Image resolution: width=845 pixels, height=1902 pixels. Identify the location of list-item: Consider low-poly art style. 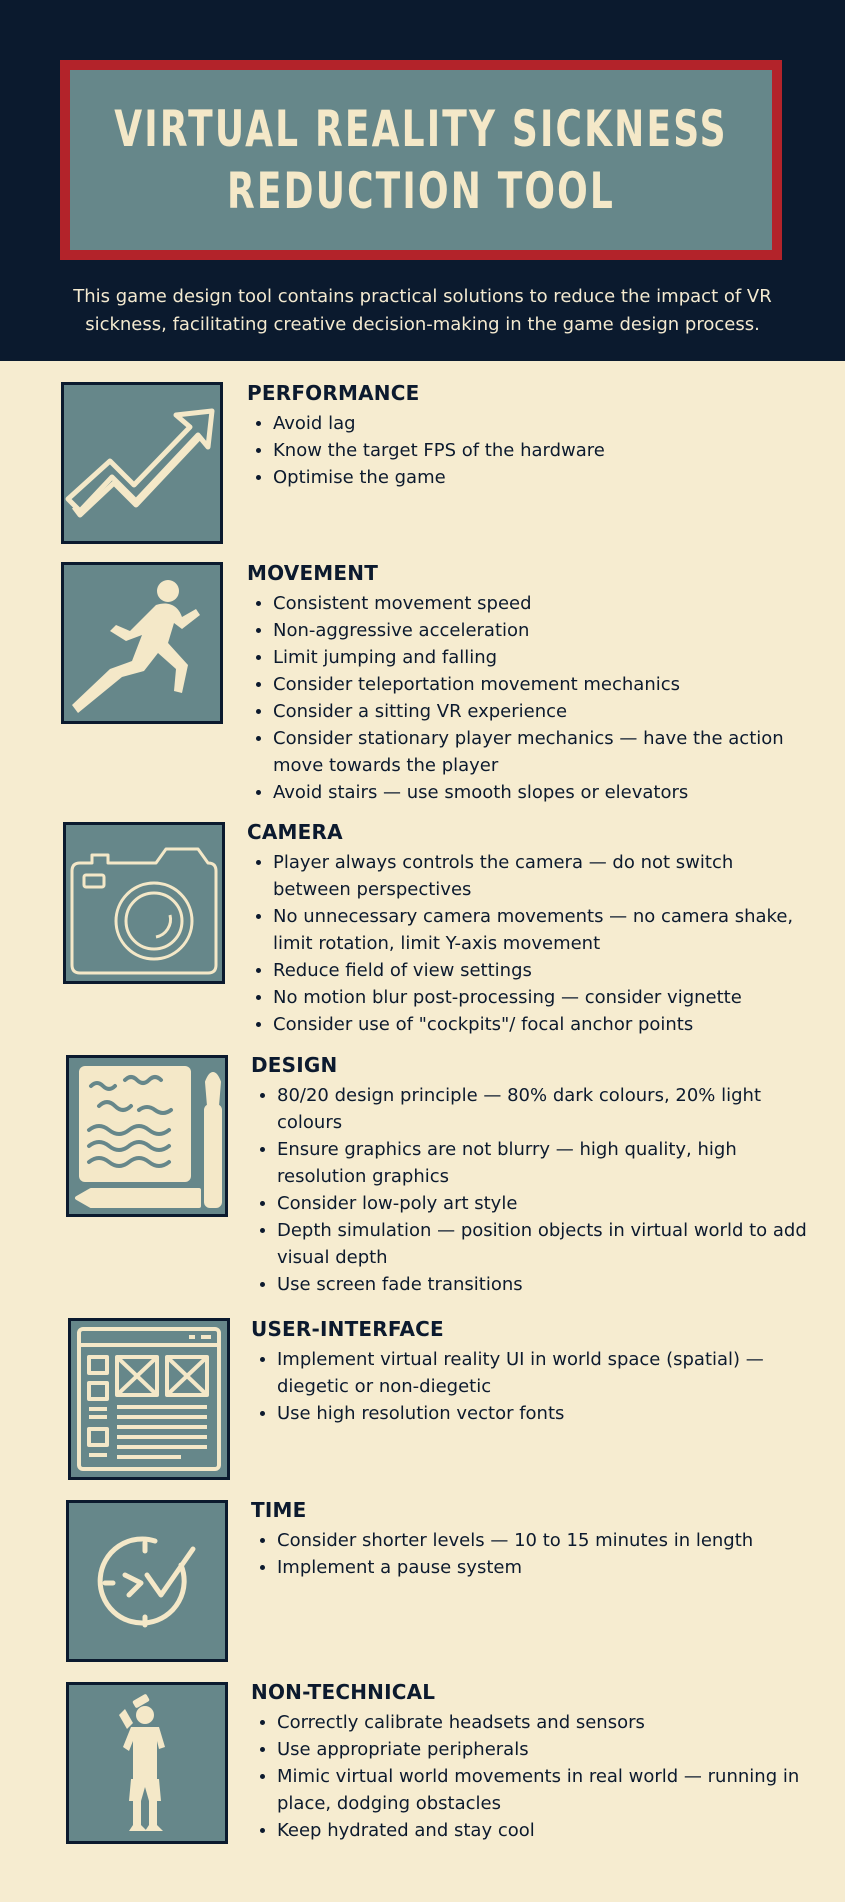
(544, 1203).